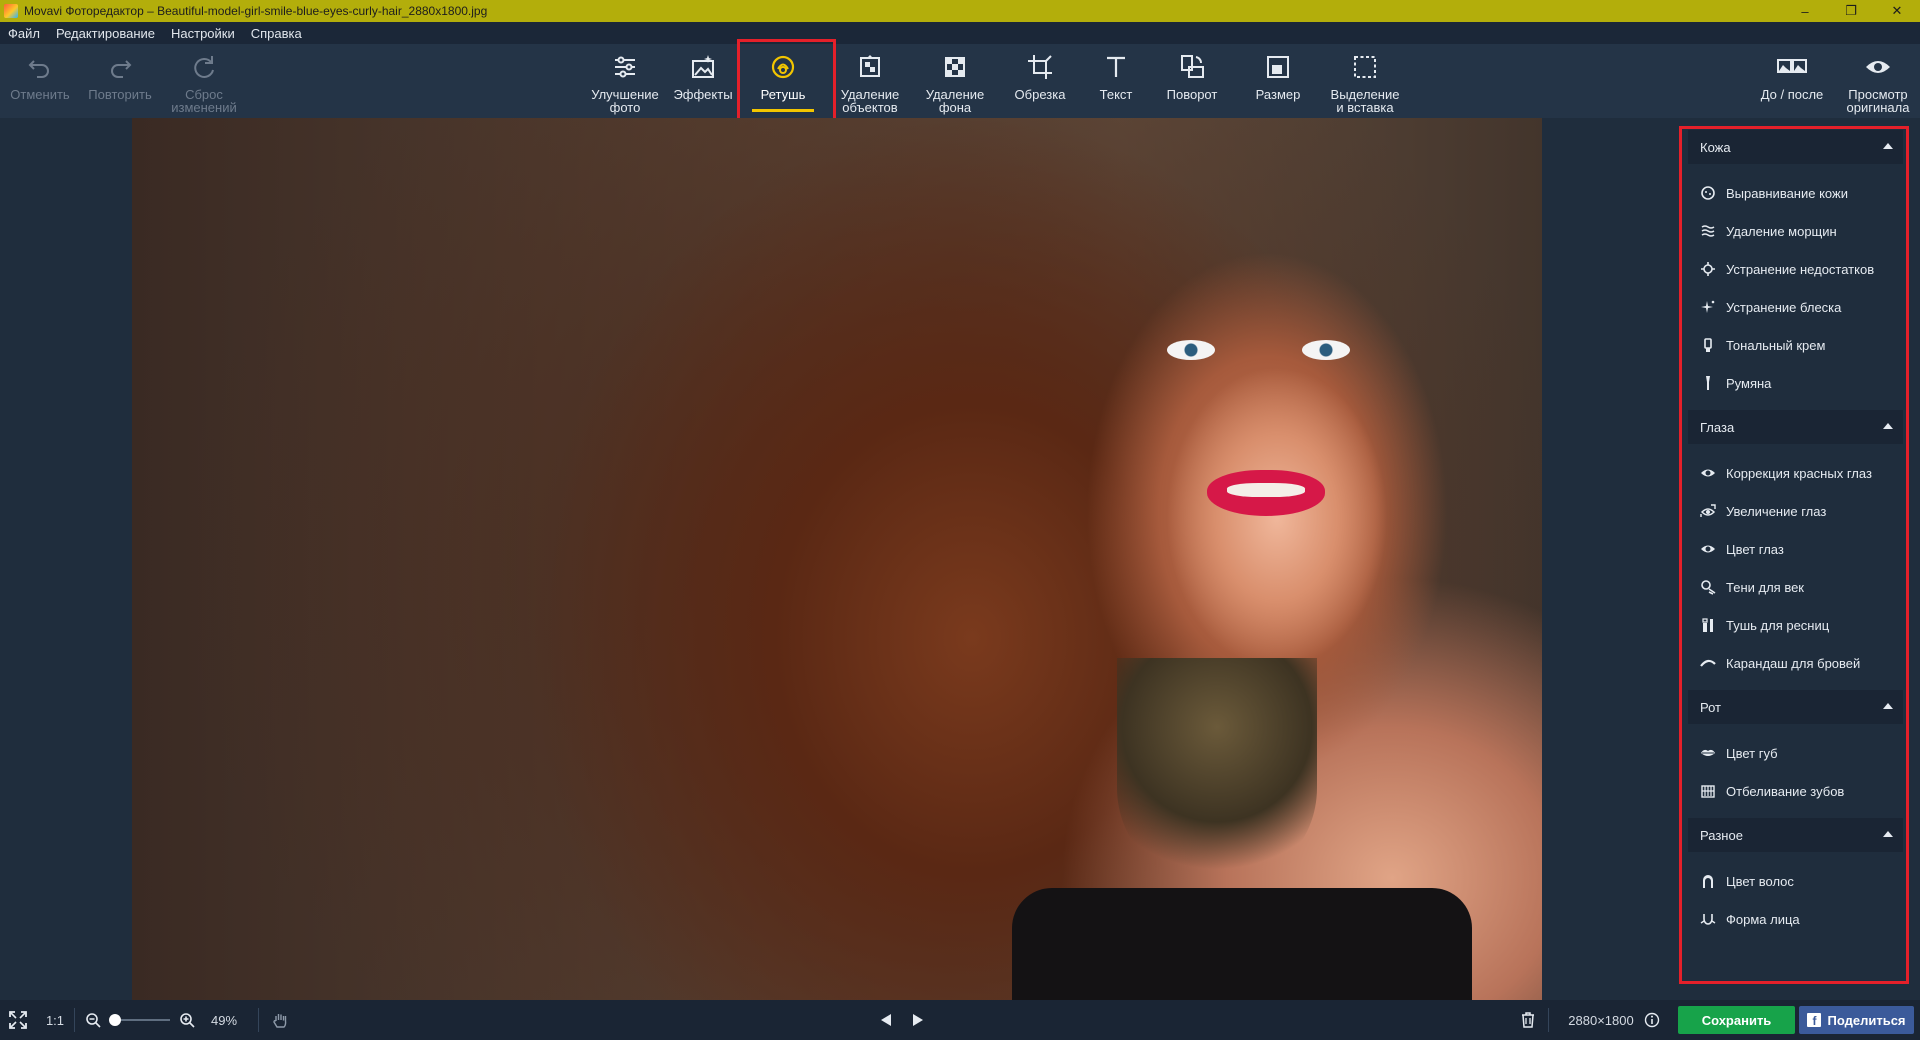 The image size is (1920, 1040). What do you see at coordinates (1708, 549) in the screenshot?
I see `eye-color-icon` at bounding box center [1708, 549].